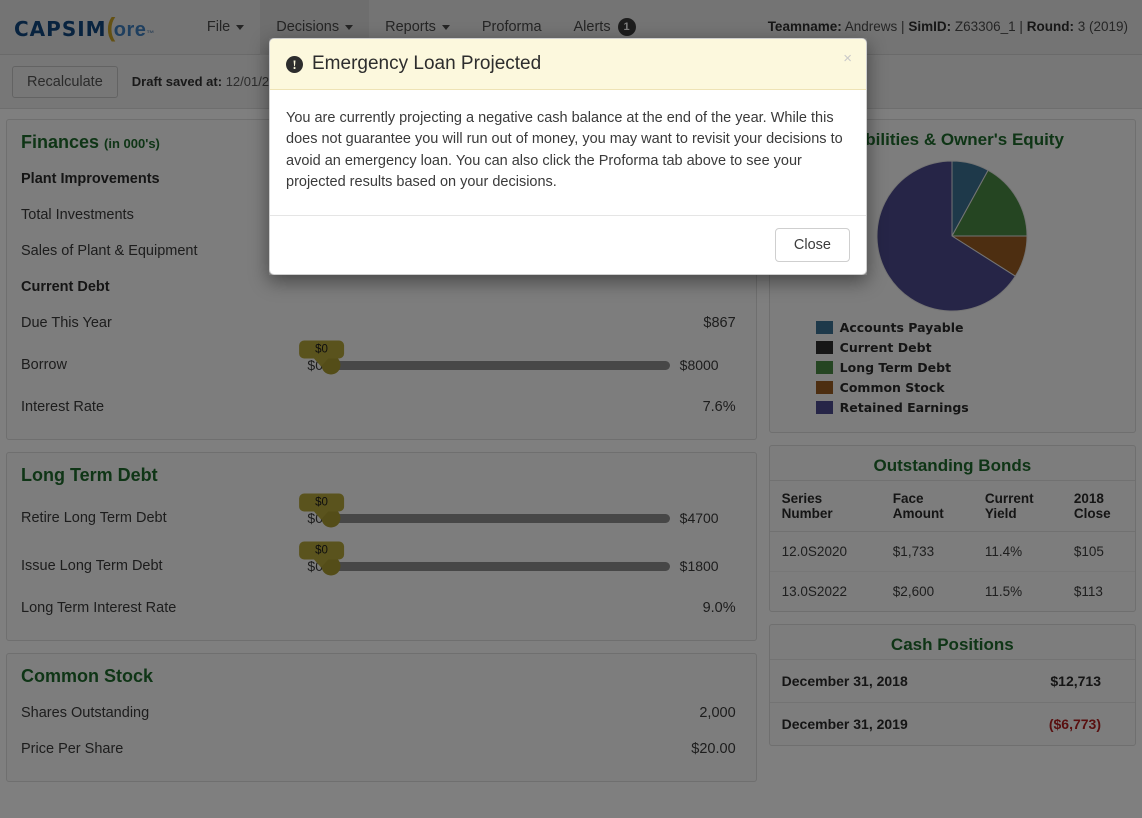 The image size is (1142, 818). Describe the element at coordinates (381, 407) in the screenshot. I see `row-interest-rate: Interest Rate 7.6%` at that location.